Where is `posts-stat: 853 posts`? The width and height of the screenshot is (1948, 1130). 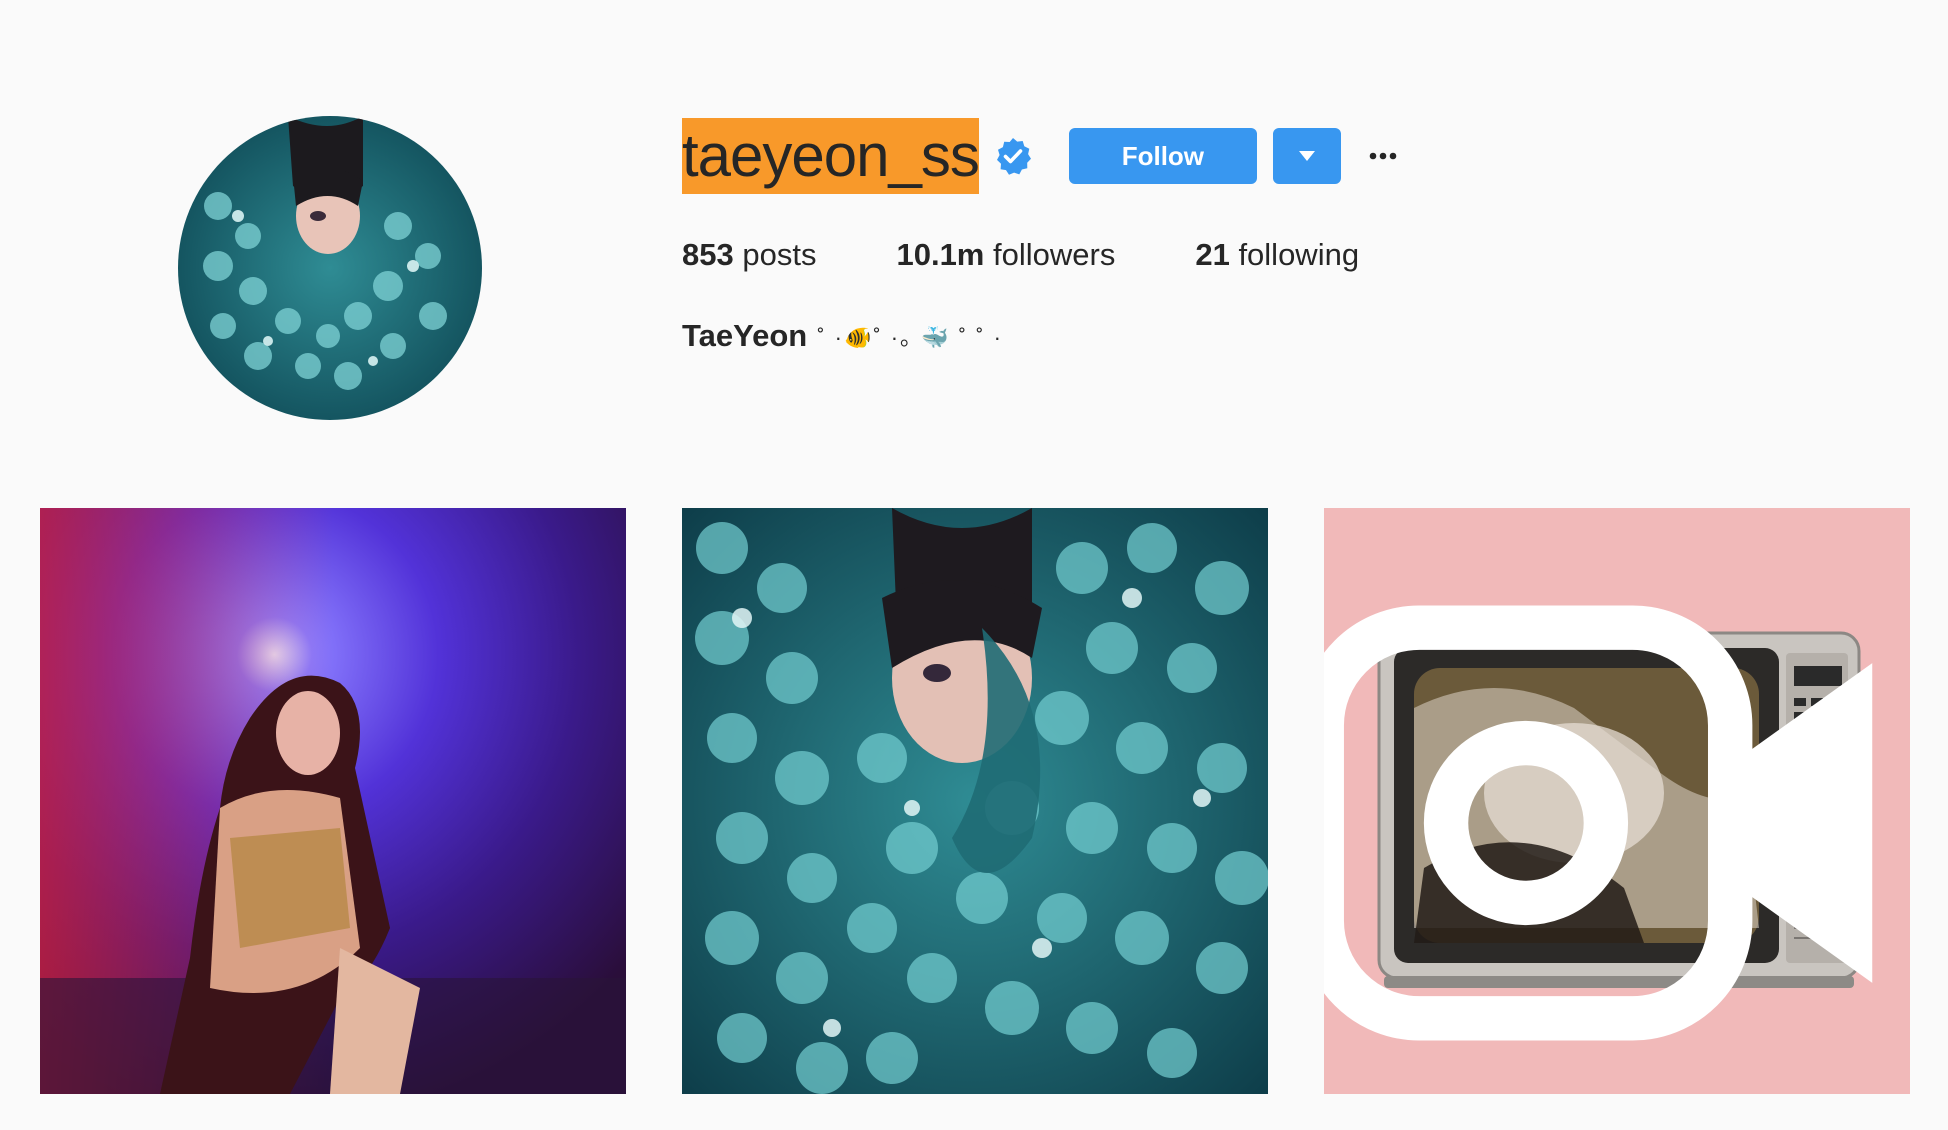 posts-stat: 853 posts is located at coordinates (749, 255).